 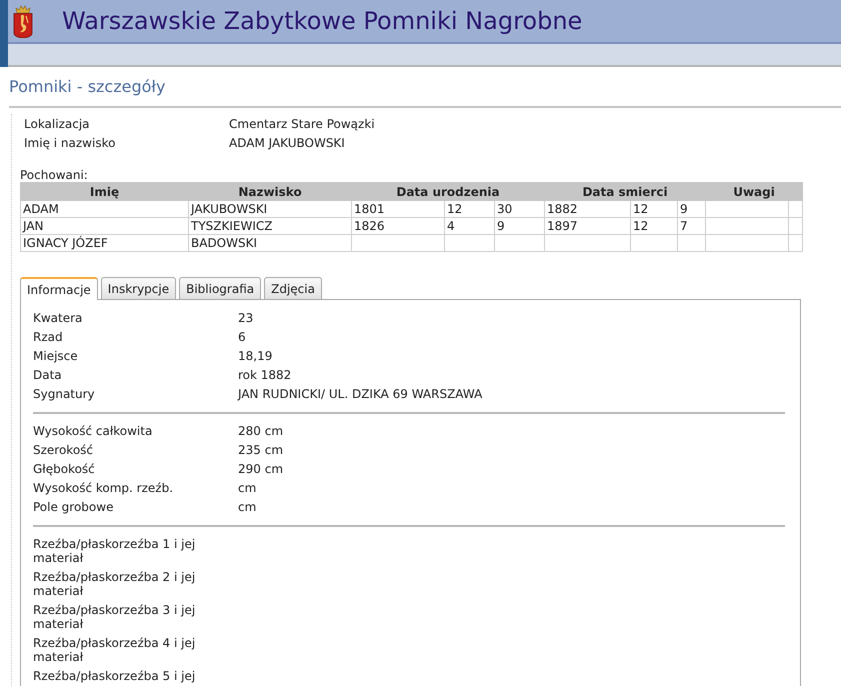 I want to click on field-value: rok 1882, so click(x=265, y=375).